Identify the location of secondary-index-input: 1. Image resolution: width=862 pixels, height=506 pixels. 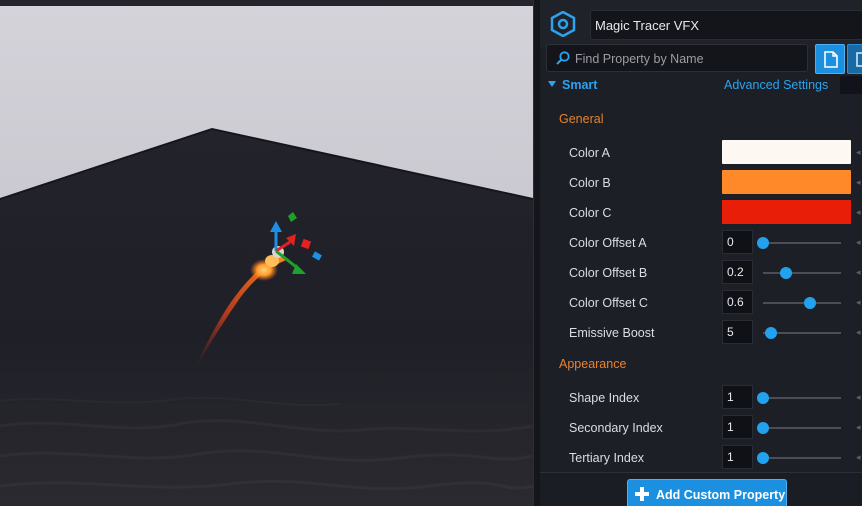
(737, 427).